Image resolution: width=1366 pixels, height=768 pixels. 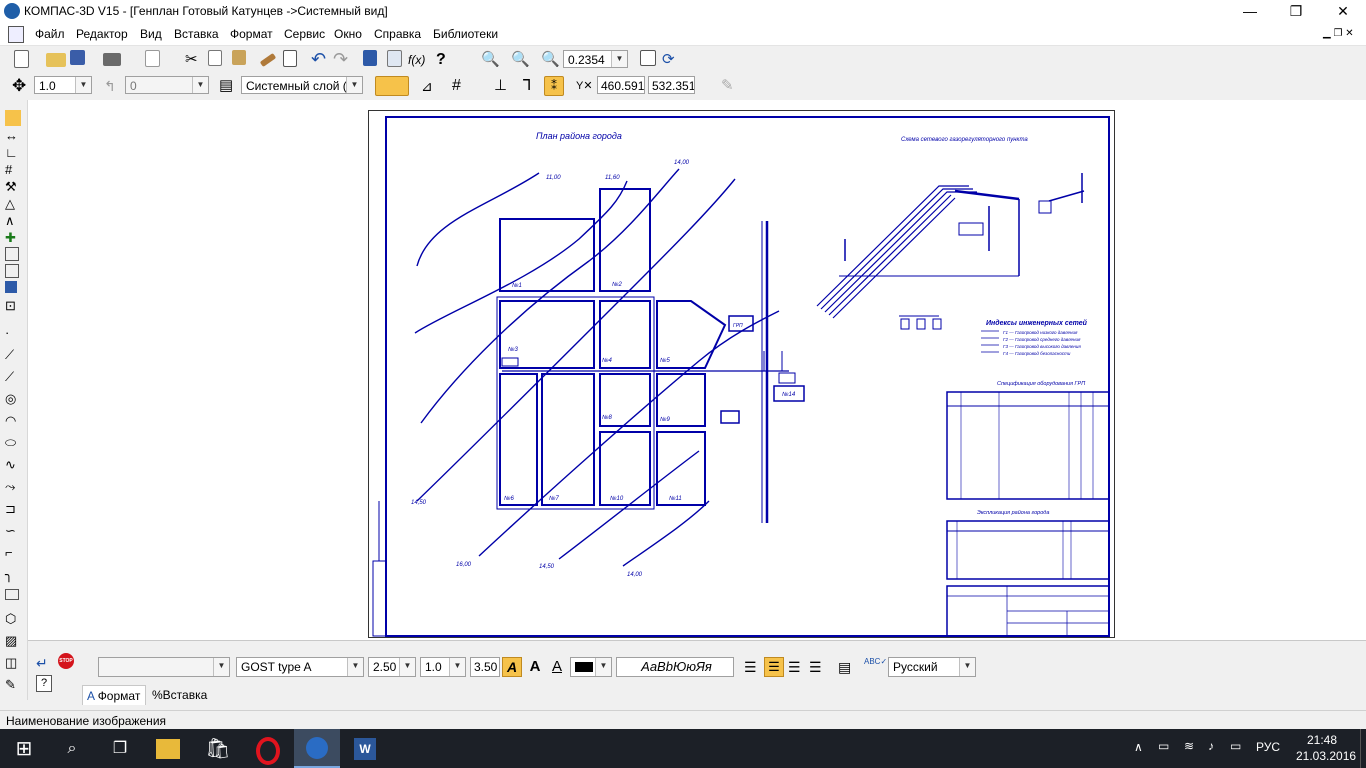 What do you see at coordinates (22, 86) in the screenshot?
I see `step-cursor-icon: ✥` at bounding box center [22, 86].